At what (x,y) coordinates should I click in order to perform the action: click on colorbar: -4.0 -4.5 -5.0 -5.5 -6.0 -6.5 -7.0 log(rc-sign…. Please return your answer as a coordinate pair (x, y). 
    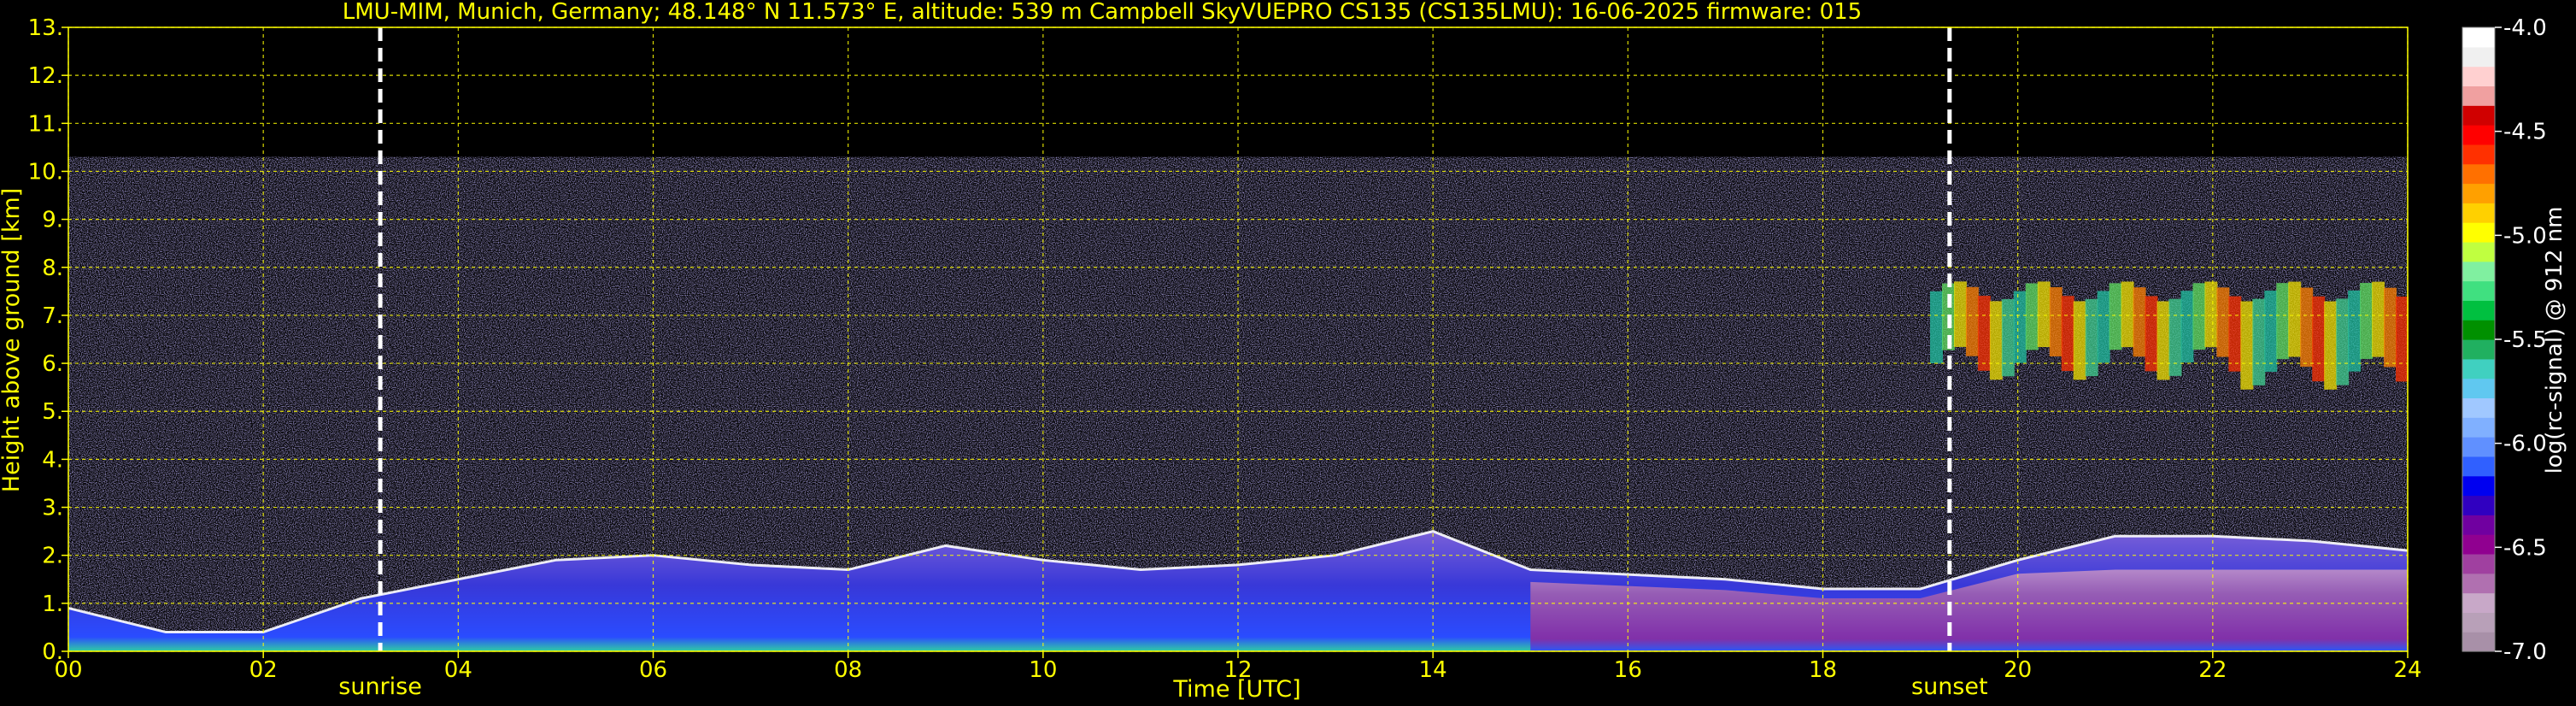
    Looking at the image, I should click on (2514, 340).